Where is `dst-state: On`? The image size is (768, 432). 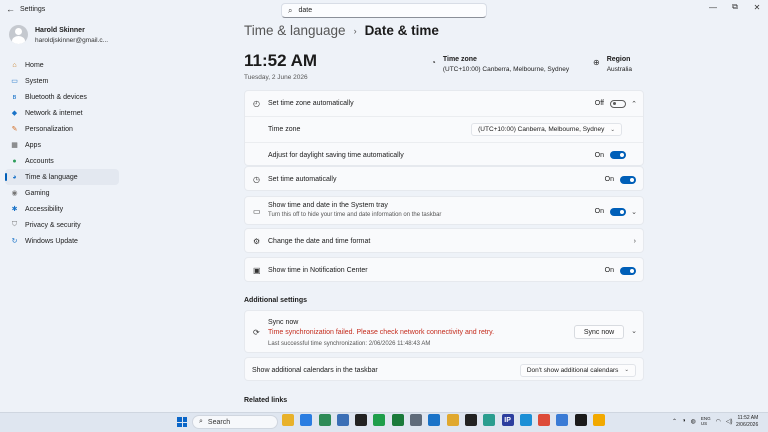
dst-state: On is located at coordinates (599, 155).